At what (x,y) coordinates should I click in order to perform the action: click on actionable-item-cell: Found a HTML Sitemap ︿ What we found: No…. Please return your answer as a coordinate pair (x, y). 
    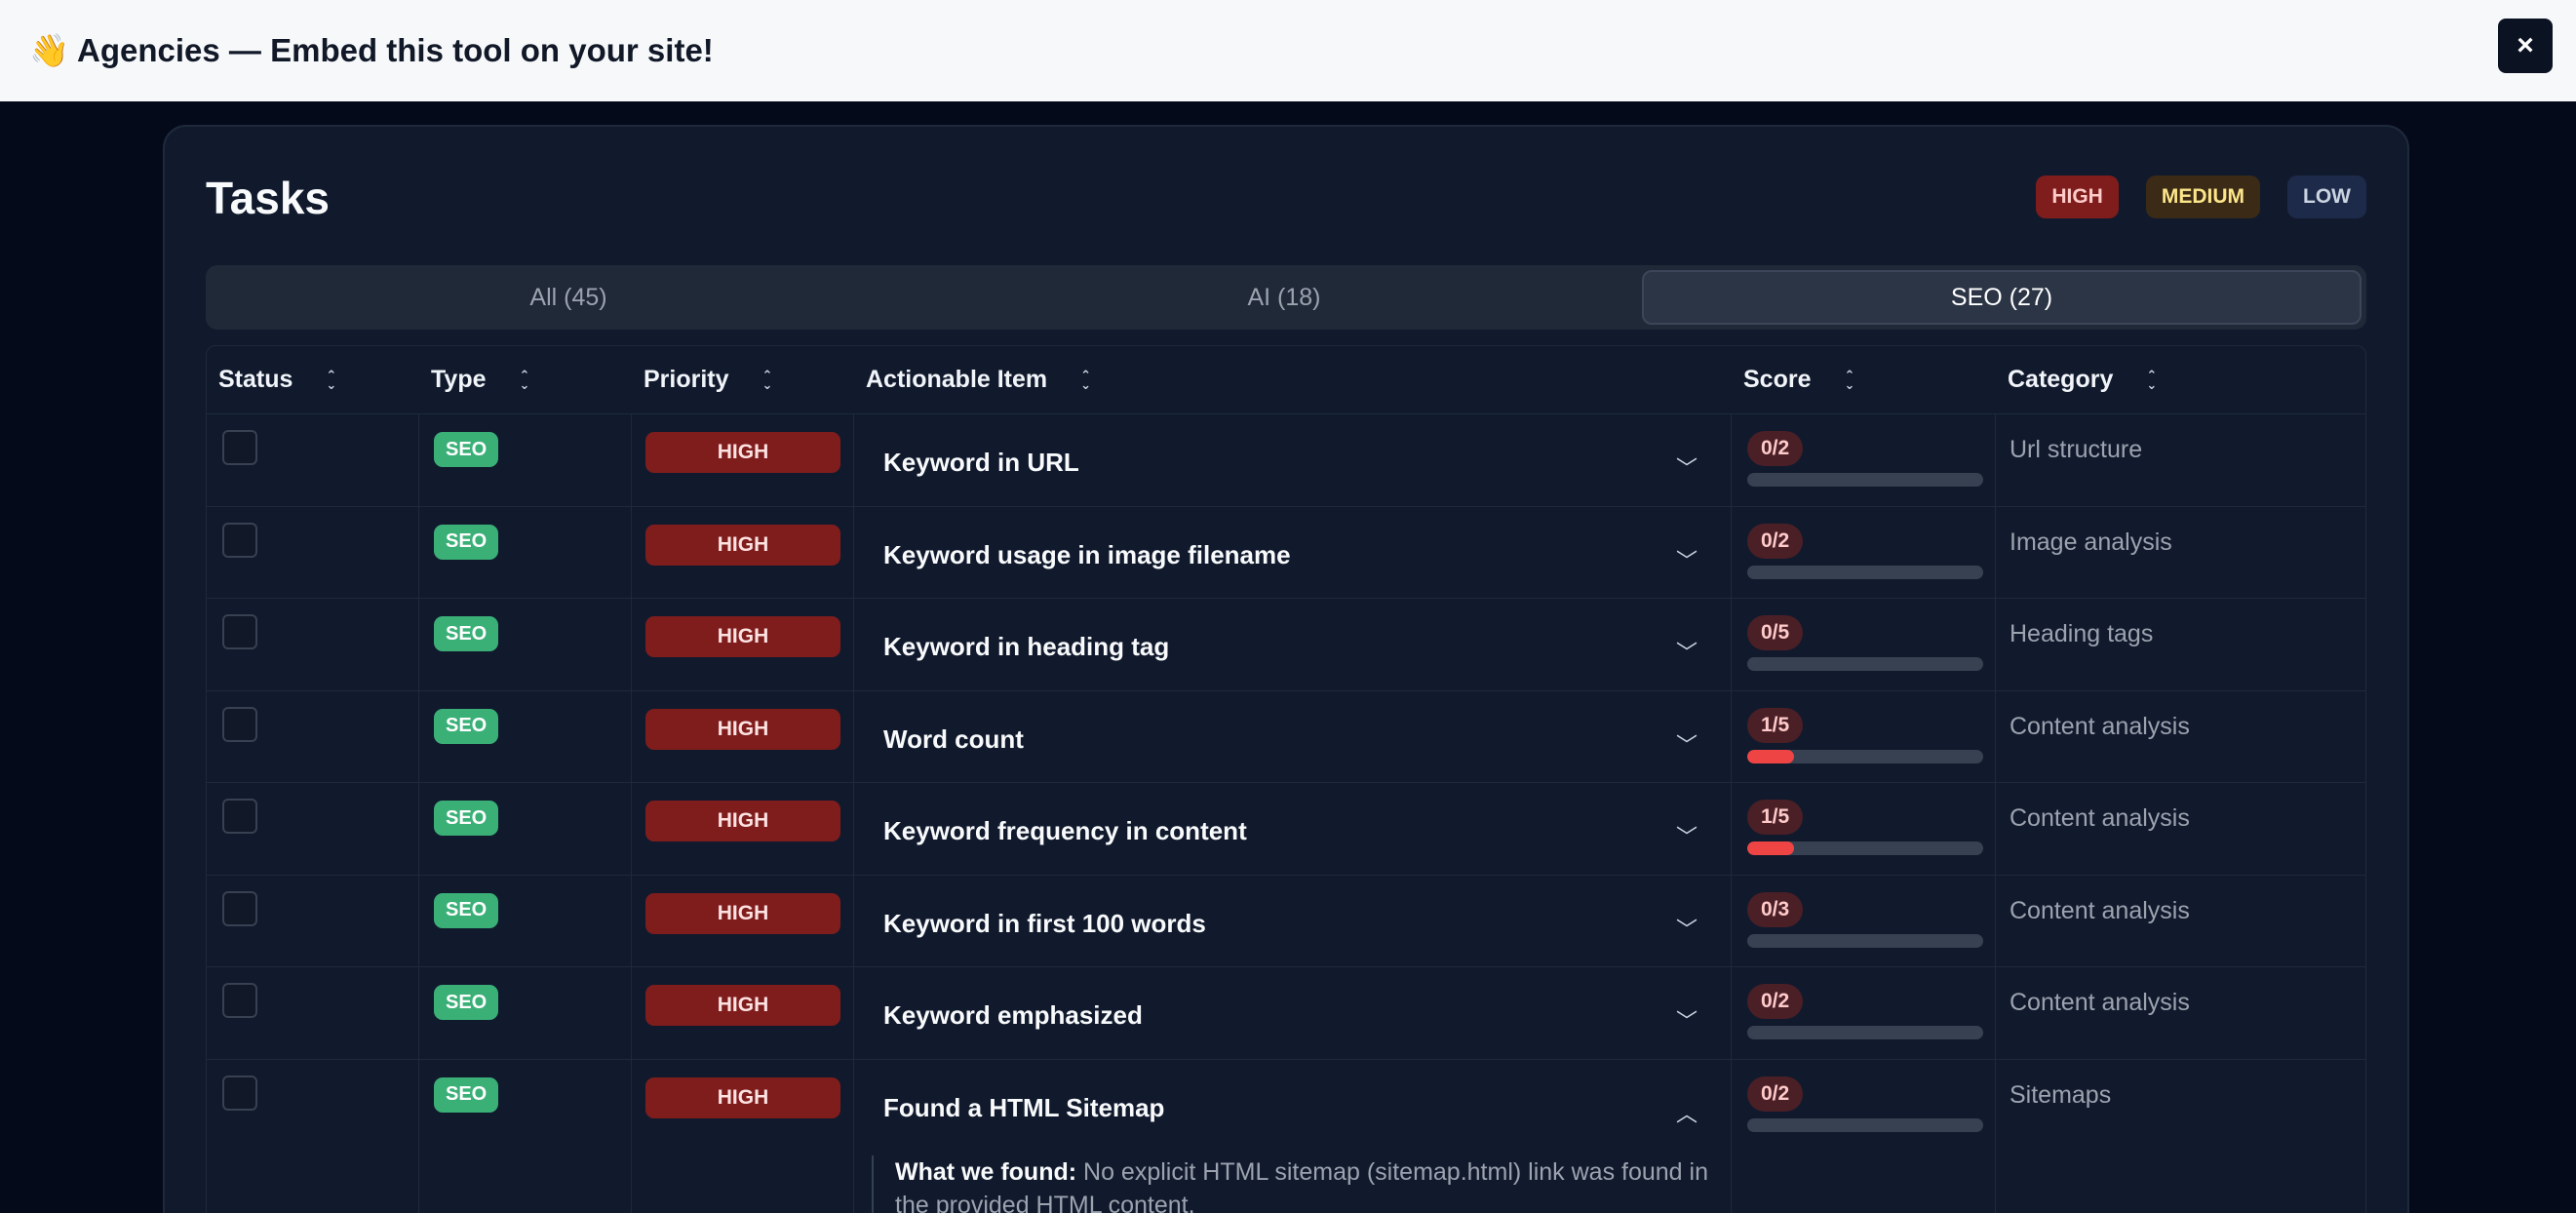
    Looking at the image, I should click on (1293, 1136).